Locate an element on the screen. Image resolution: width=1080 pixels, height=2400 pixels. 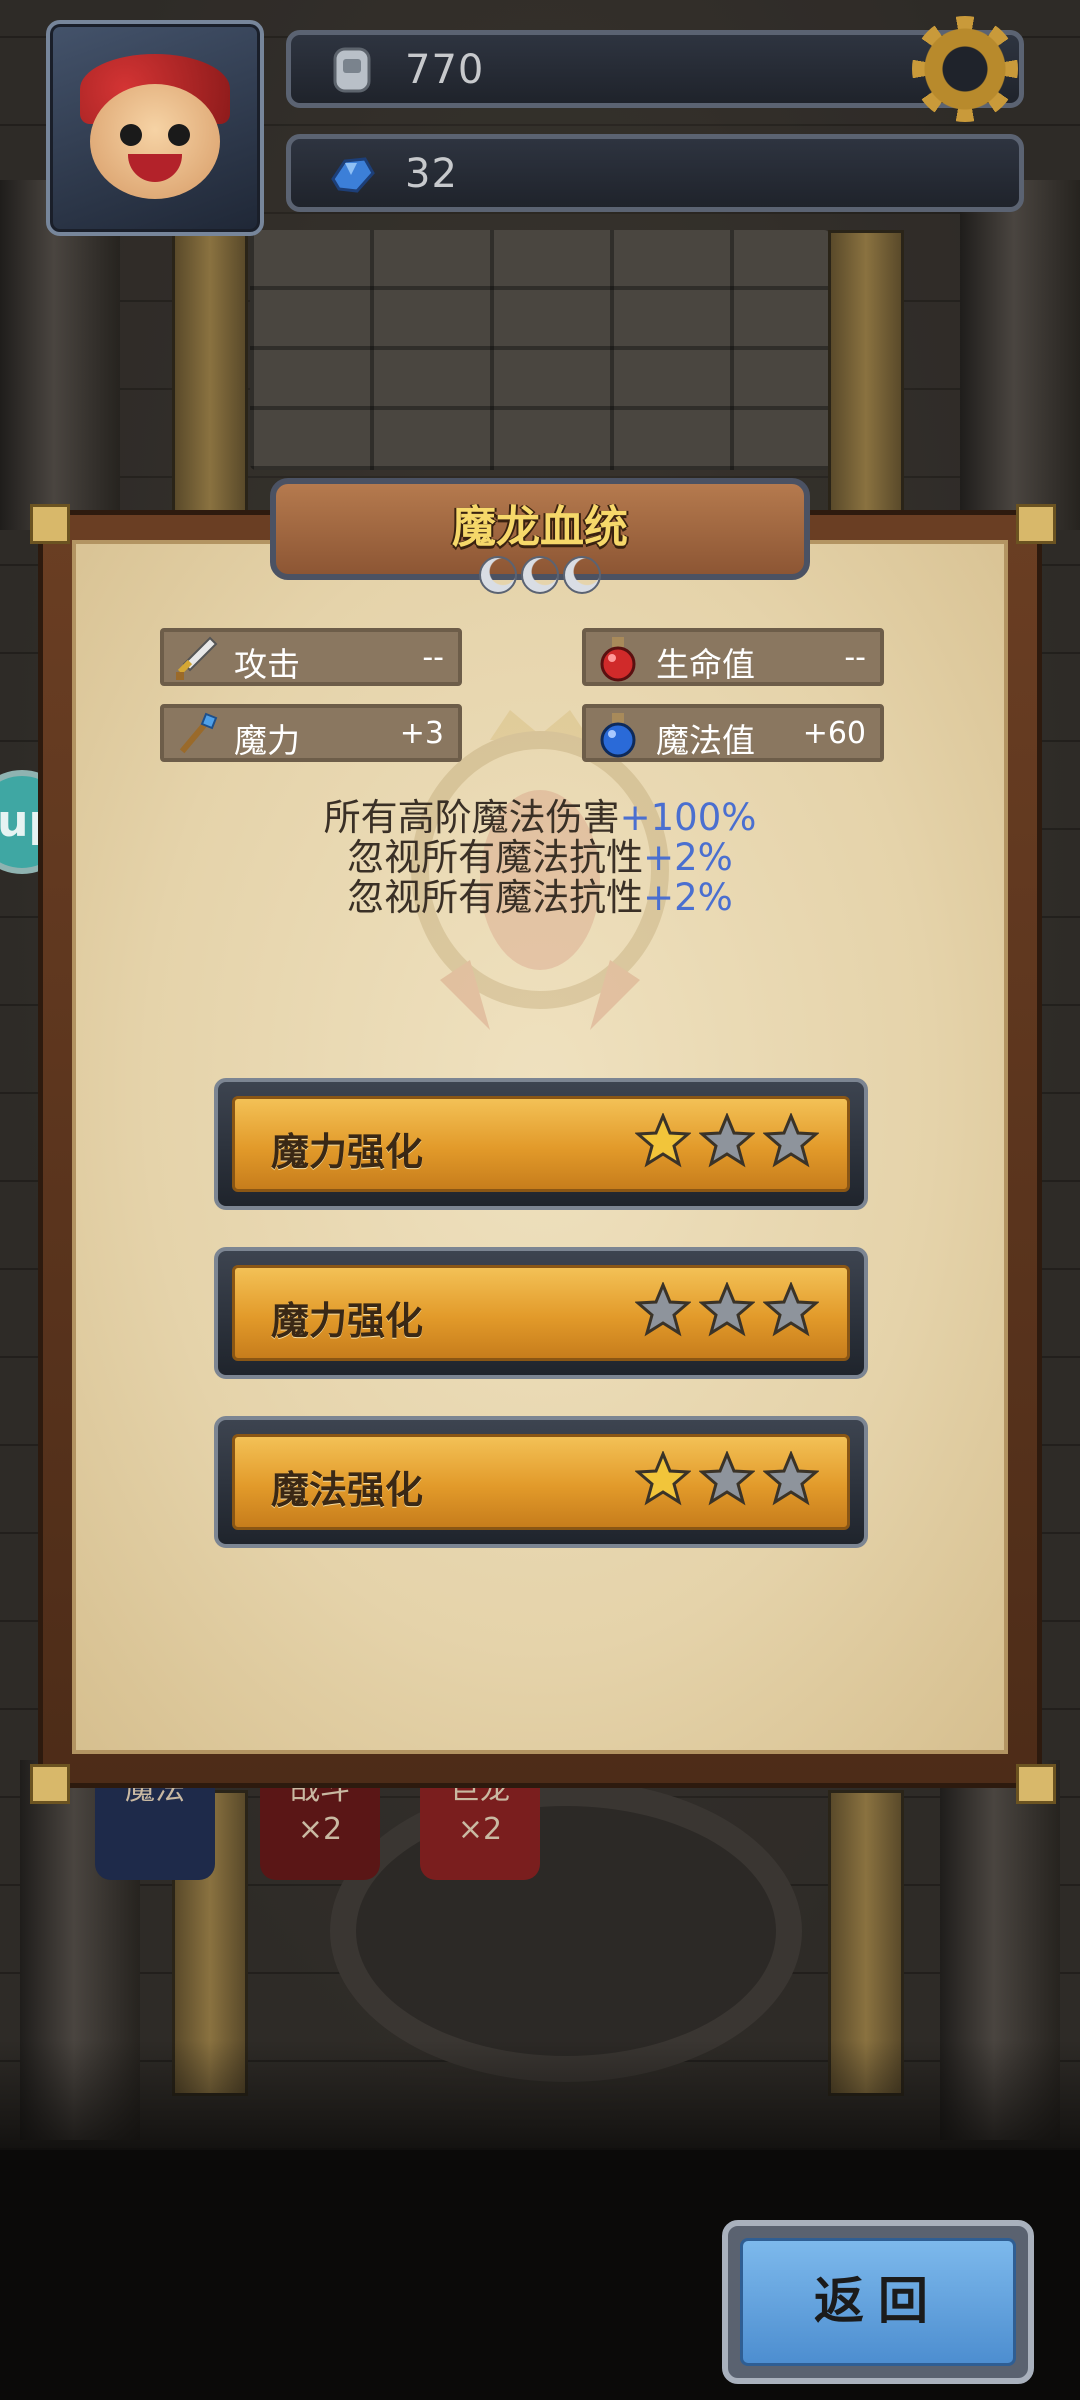
stat-mp: 魔法值 +60 is located at coordinates (733, 733).